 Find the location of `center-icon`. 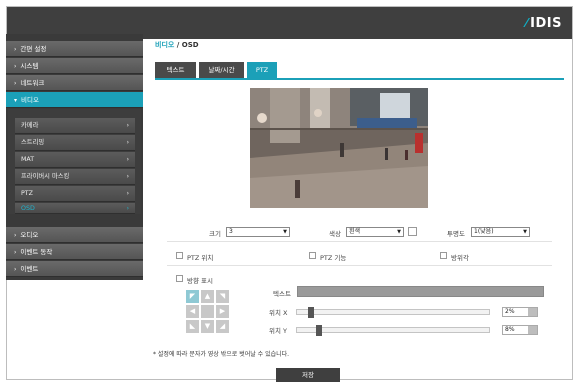

center-icon is located at coordinates (207, 311).